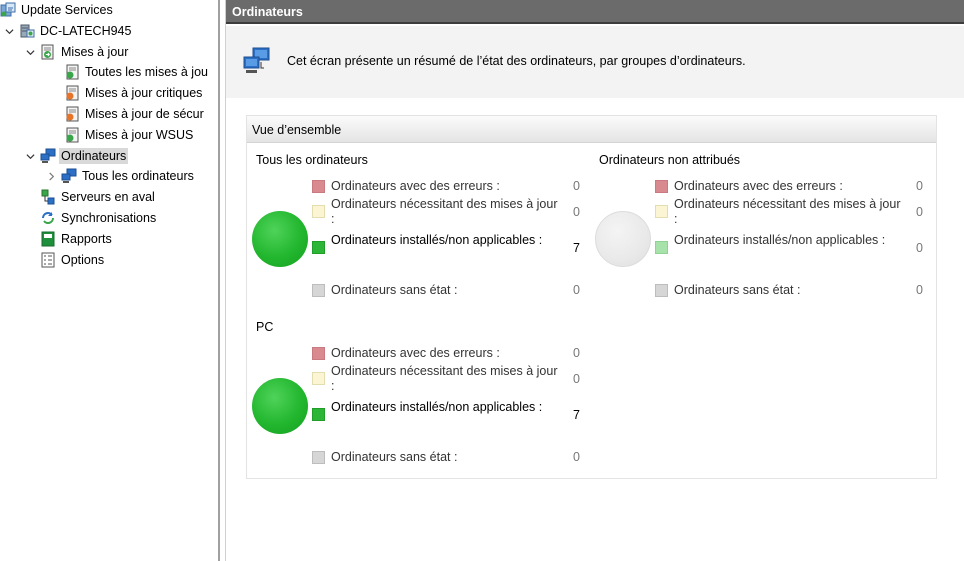 This screenshot has height=561, width=964. Describe the element at coordinates (48, 260) in the screenshot. I see `options-icon` at that location.